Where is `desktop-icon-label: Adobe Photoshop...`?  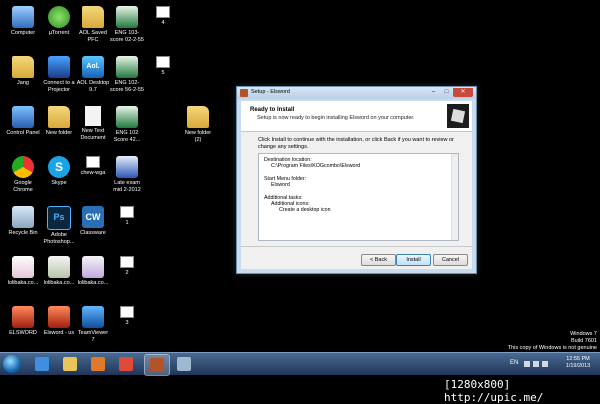 desktop-icon-label: Adobe Photoshop... is located at coordinates (59, 238).